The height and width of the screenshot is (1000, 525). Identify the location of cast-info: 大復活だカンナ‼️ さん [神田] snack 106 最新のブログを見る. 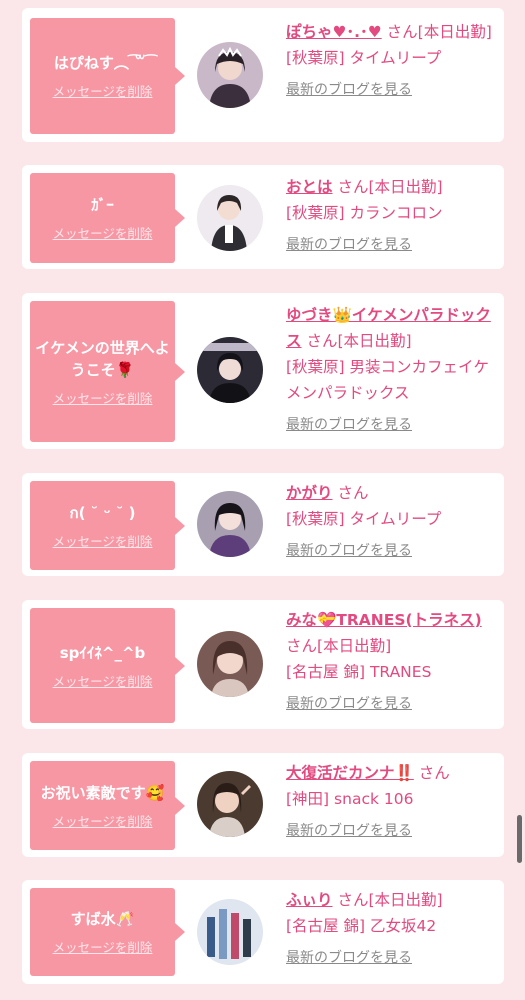
(392, 802).